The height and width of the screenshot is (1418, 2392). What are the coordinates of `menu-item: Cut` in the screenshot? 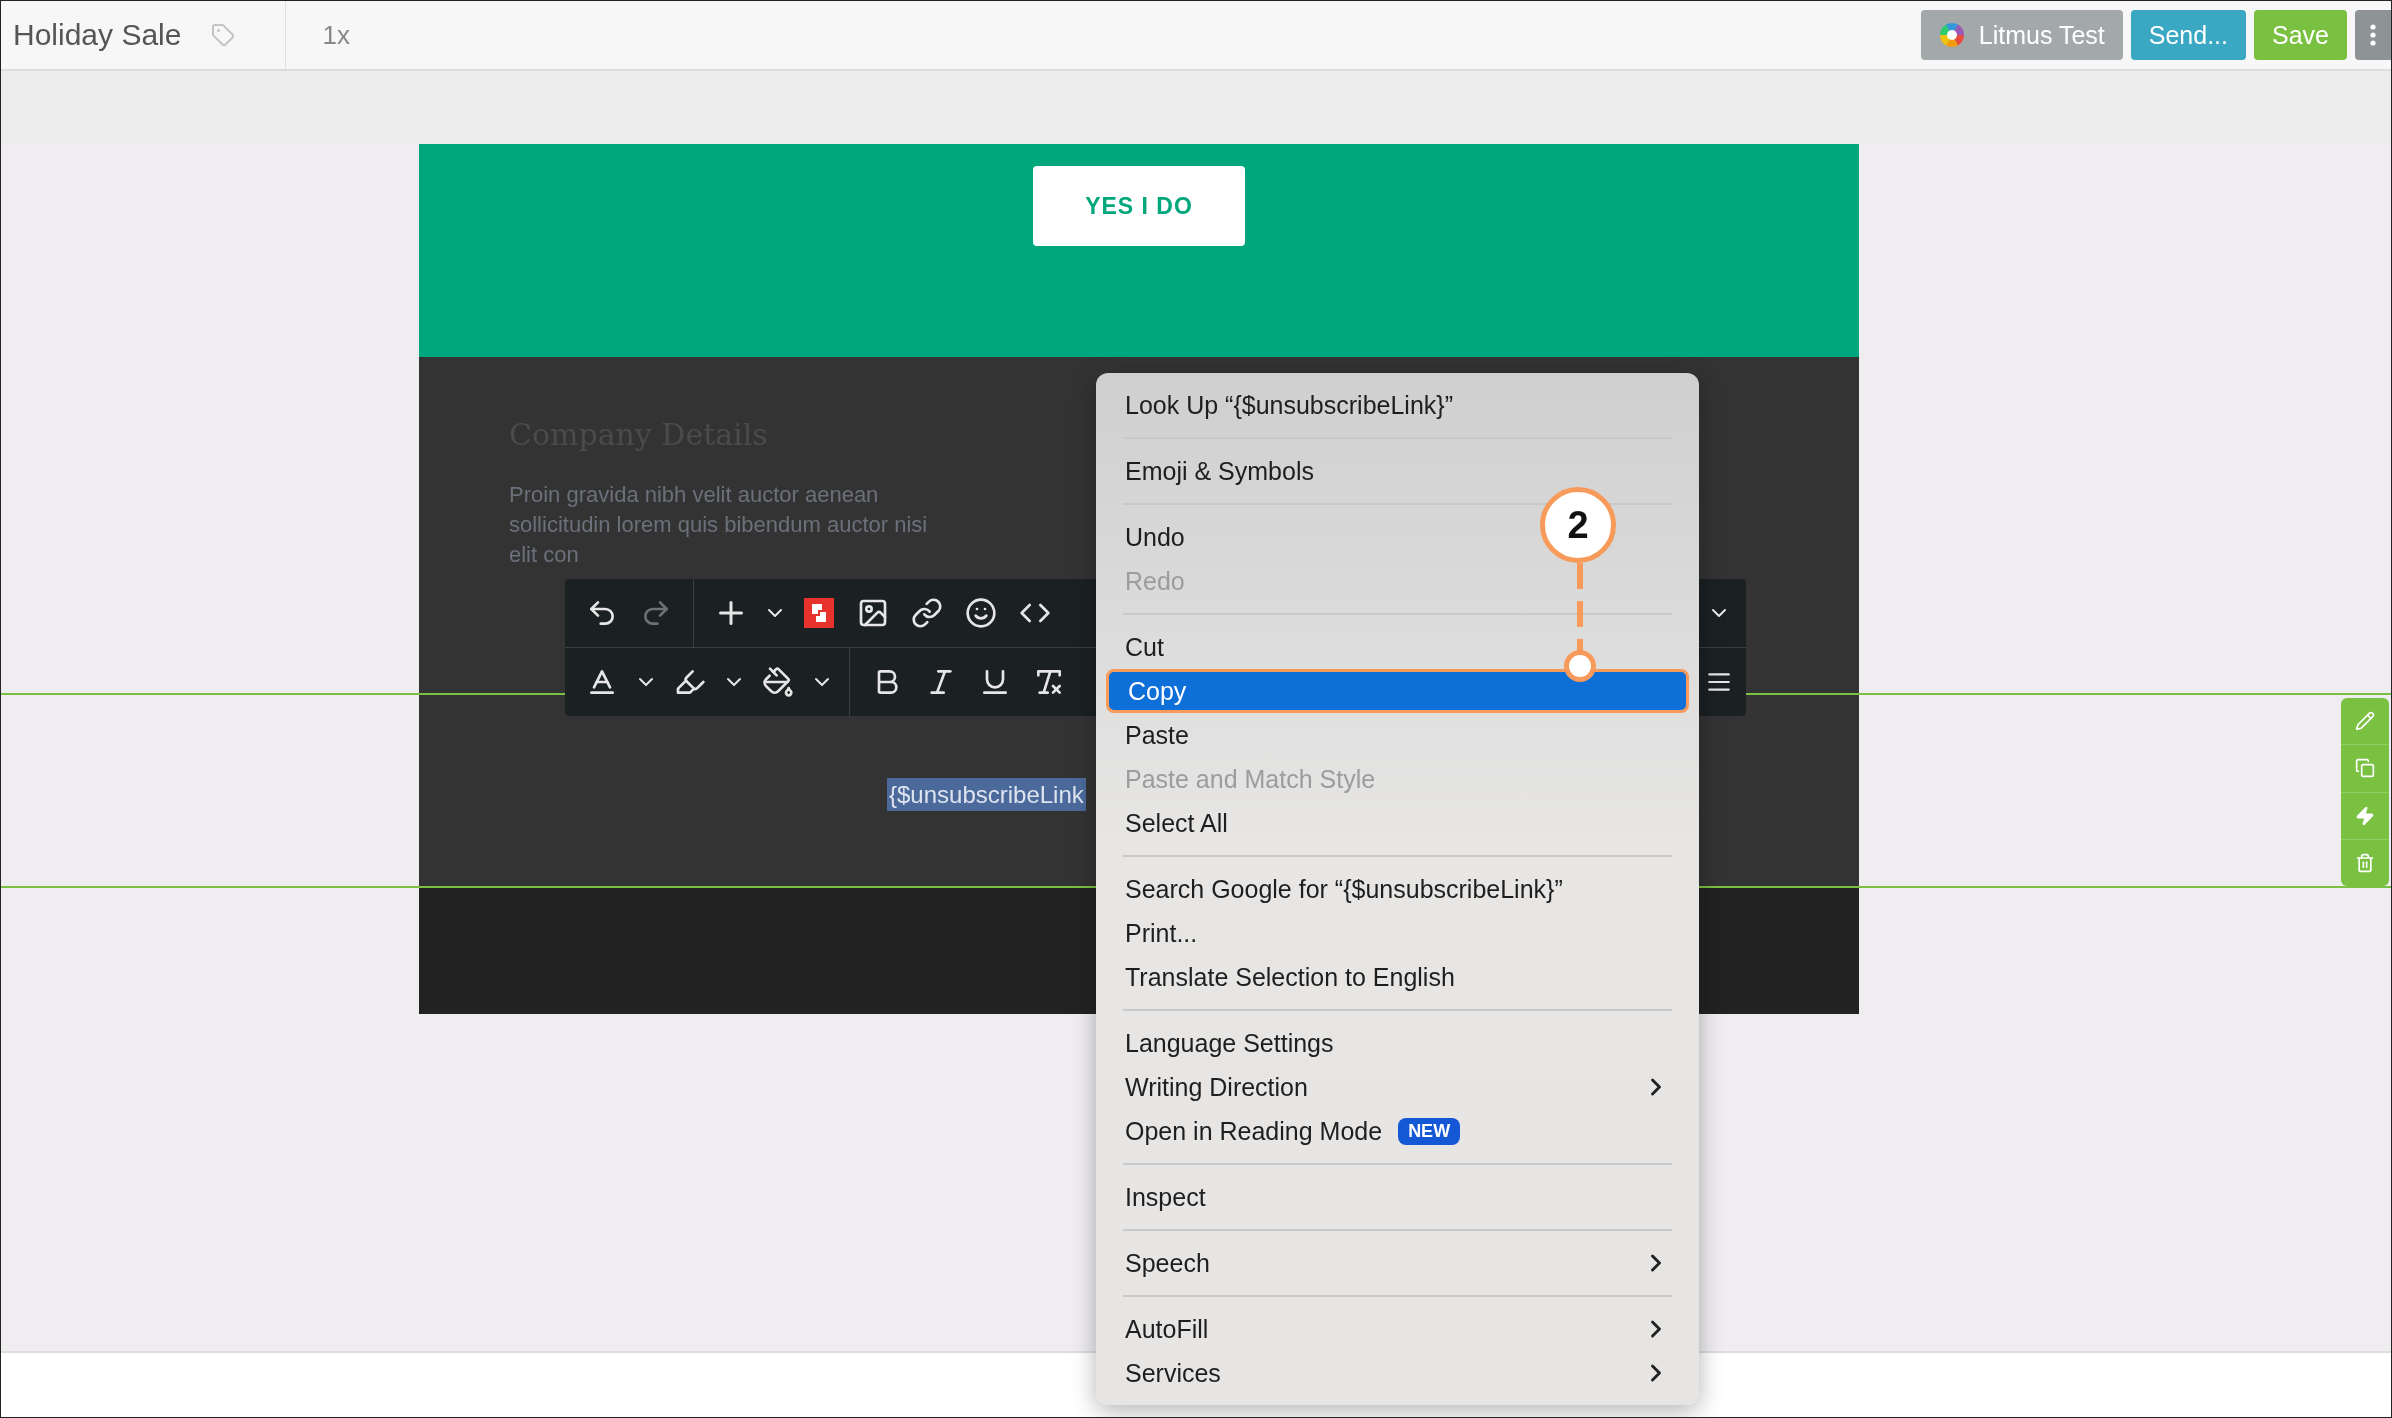 It's located at (1144, 647).